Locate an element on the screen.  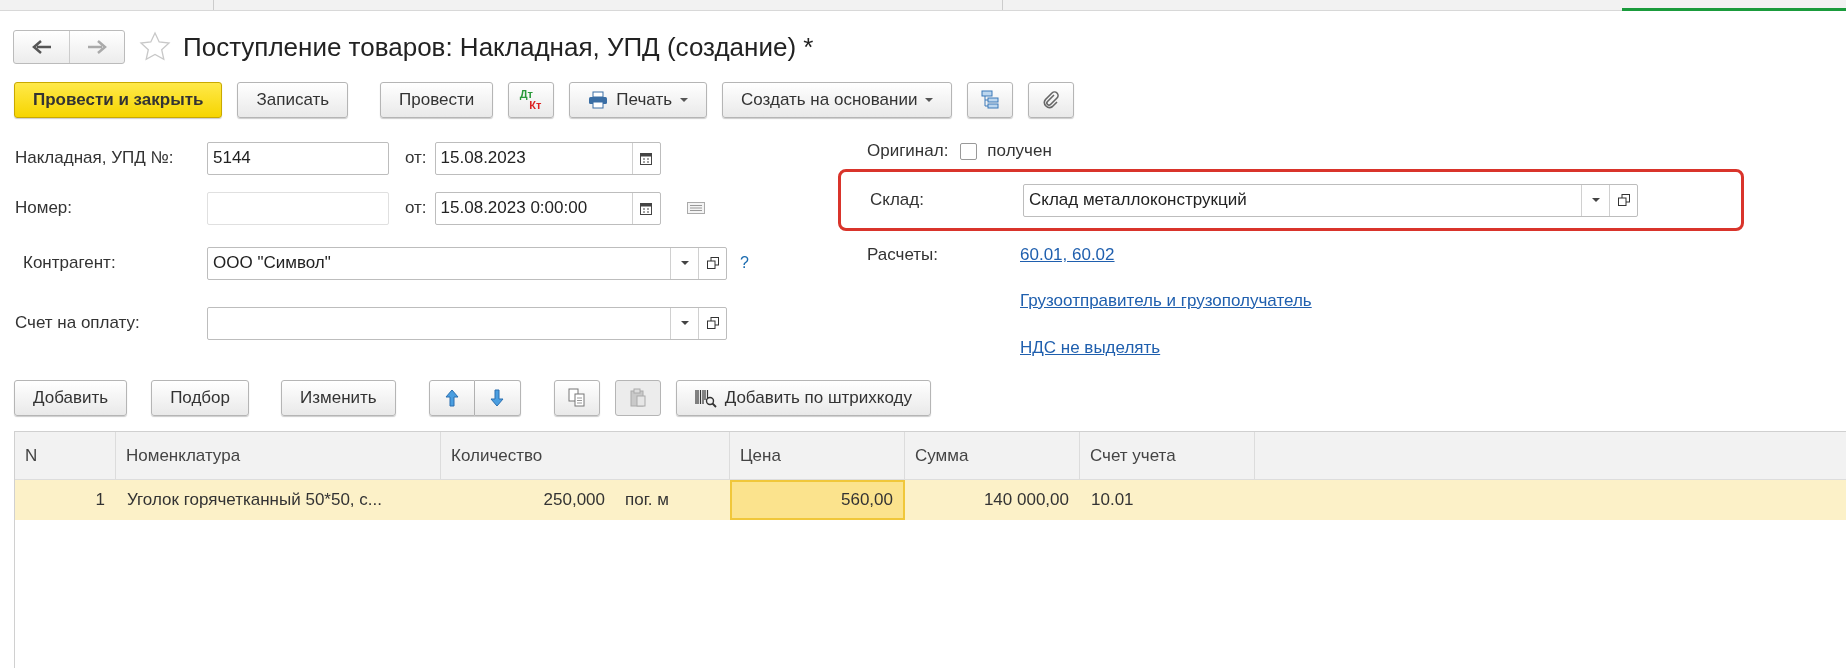
text-lines-icon is located at coordinates (695, 208).